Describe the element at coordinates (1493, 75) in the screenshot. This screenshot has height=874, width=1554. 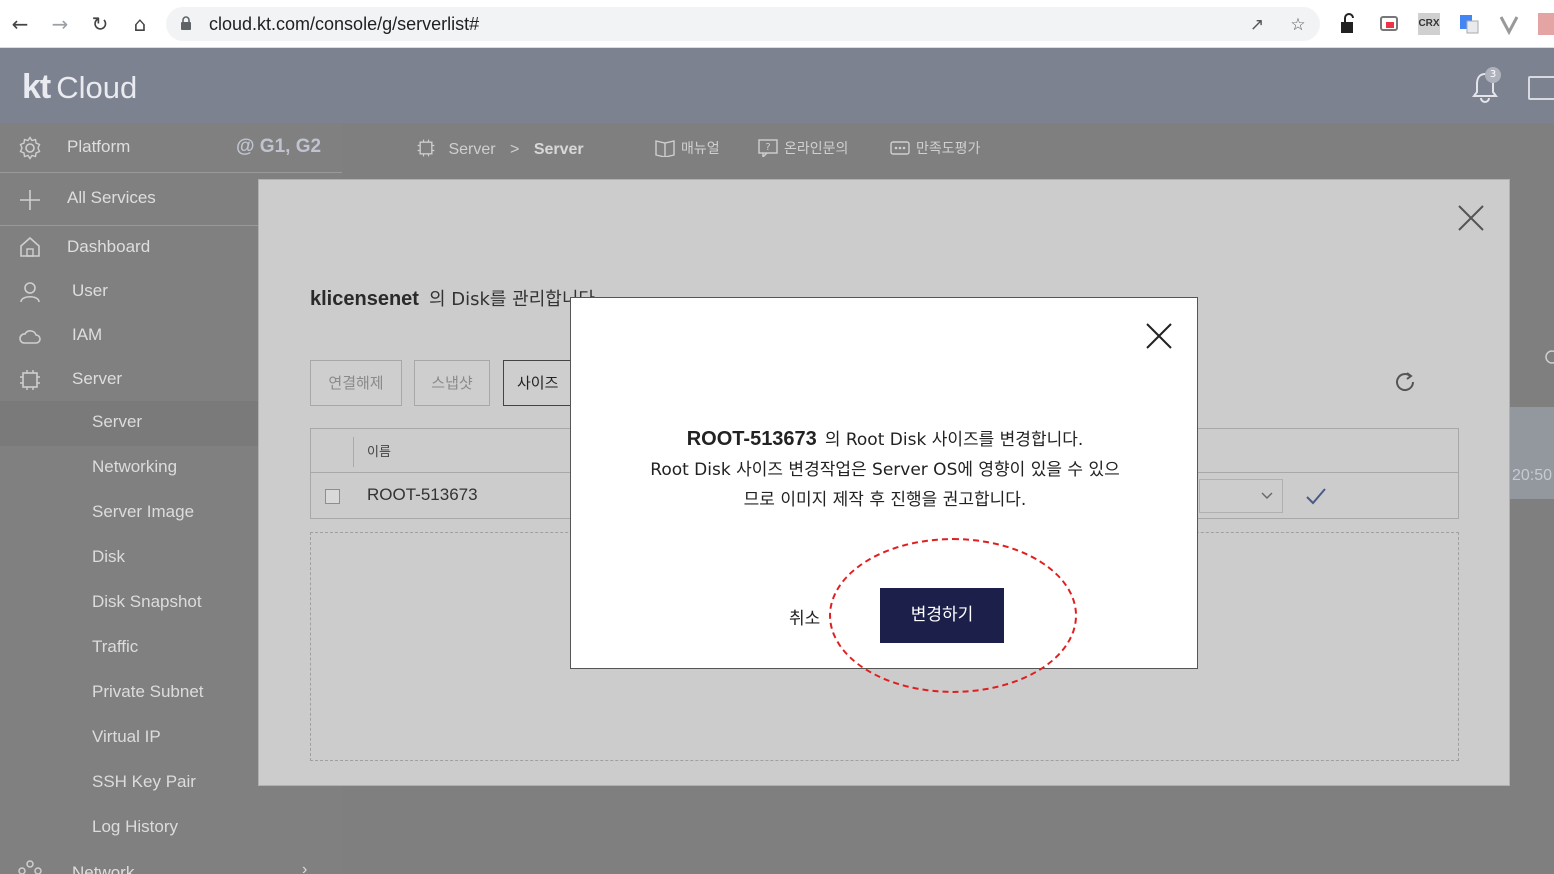
I see `notification-badge: 3` at that location.